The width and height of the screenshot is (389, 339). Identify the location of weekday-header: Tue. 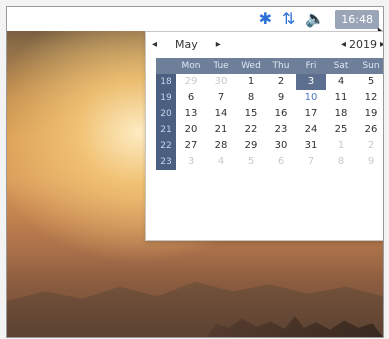
(221, 66).